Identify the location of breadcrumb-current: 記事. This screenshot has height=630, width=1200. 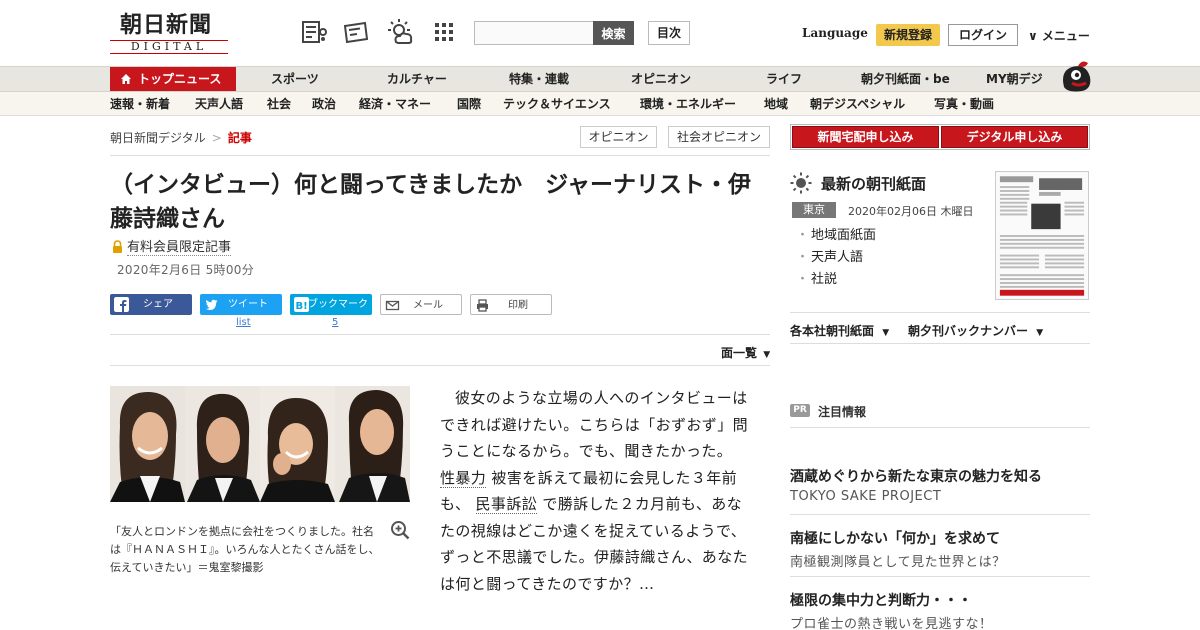
(239, 138).